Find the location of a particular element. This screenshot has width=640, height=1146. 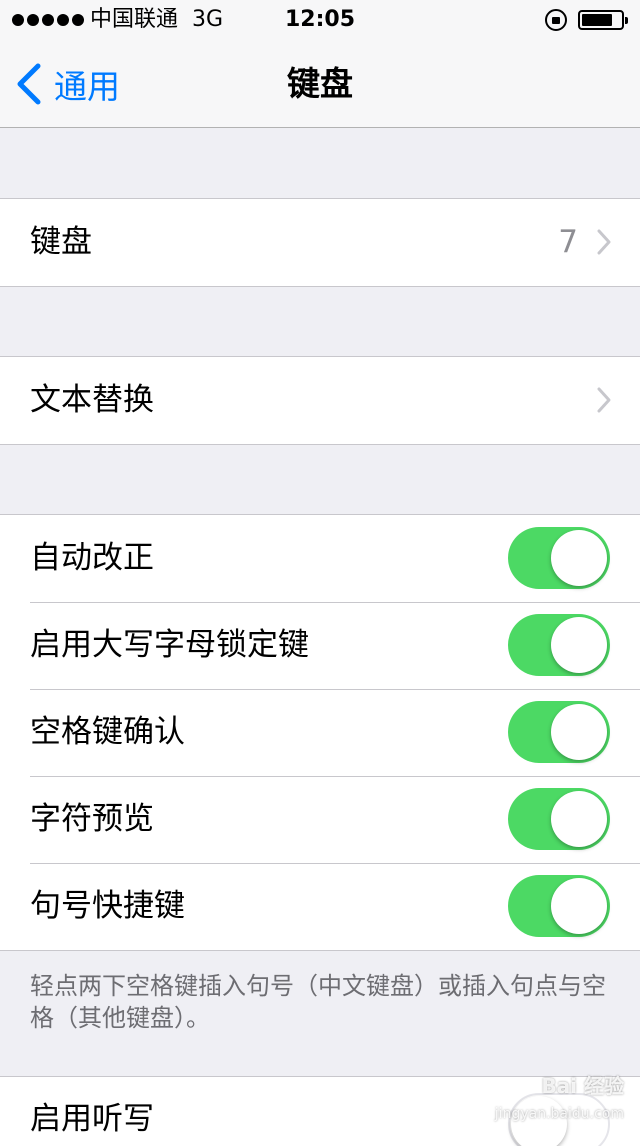

period-shortcut-label: 句号快捷键 is located at coordinates (107, 906).